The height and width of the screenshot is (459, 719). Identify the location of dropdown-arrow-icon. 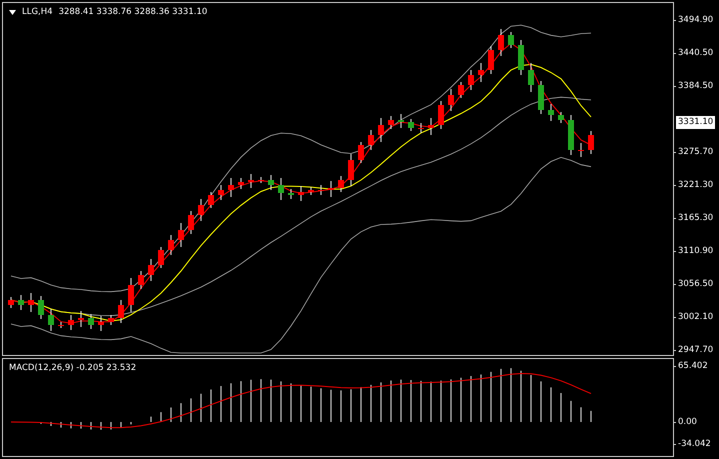
(12, 12).